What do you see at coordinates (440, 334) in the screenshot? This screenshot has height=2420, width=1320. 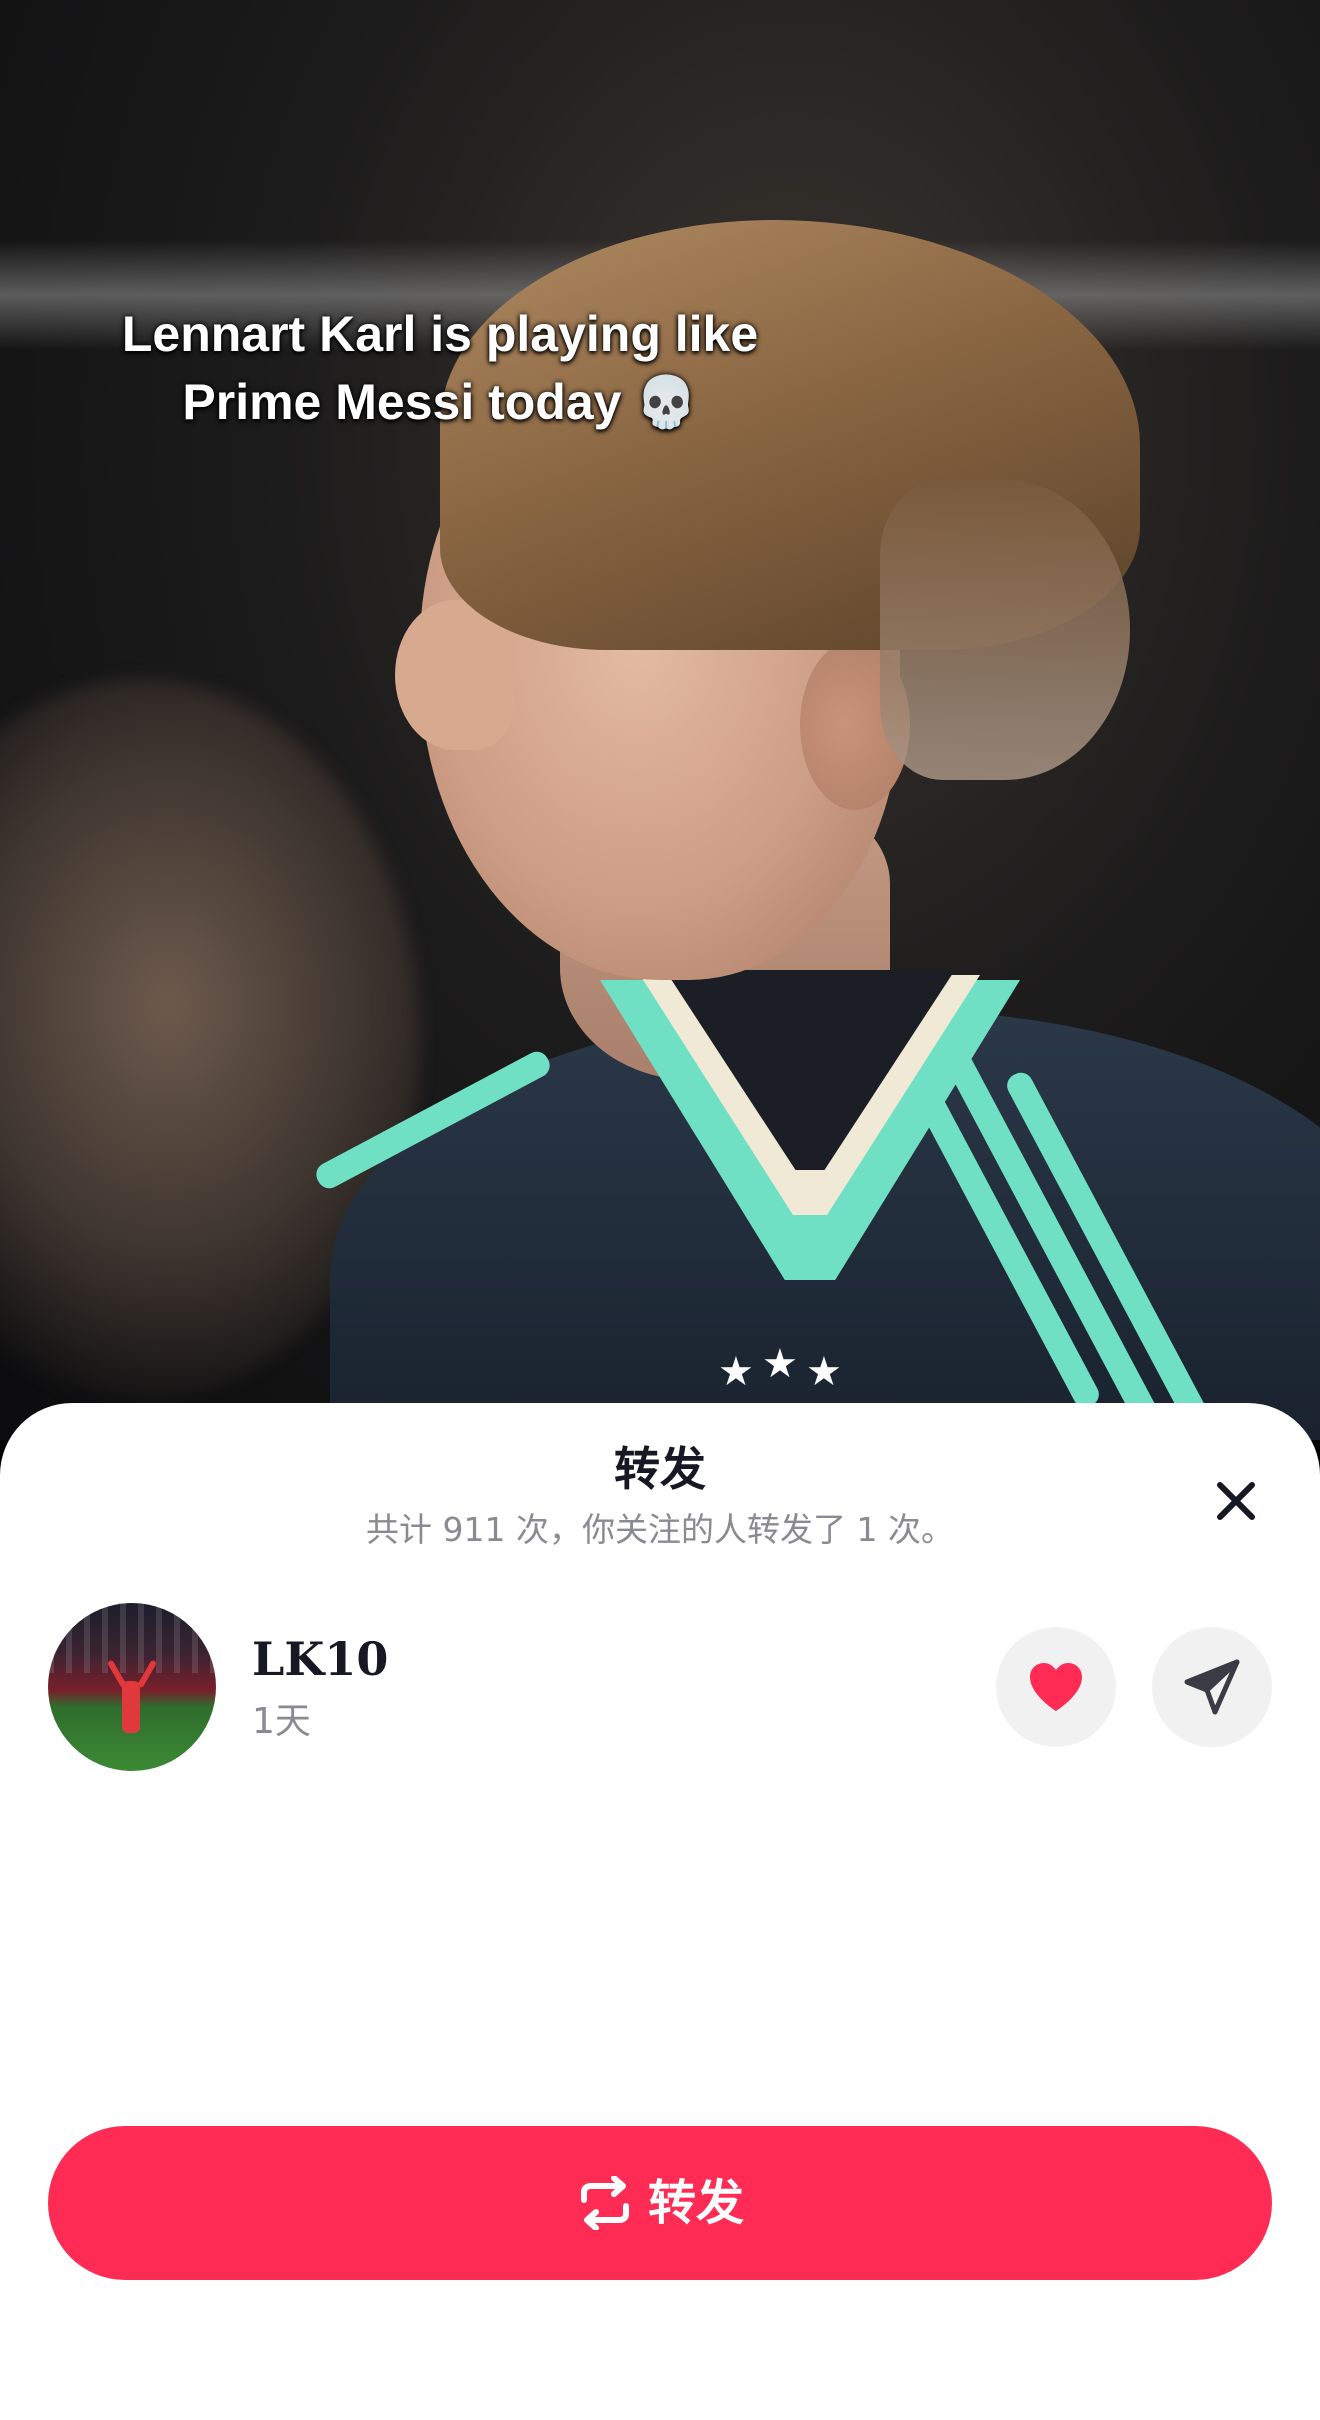 I see `caption-line: Lennart Karl is playing like` at bounding box center [440, 334].